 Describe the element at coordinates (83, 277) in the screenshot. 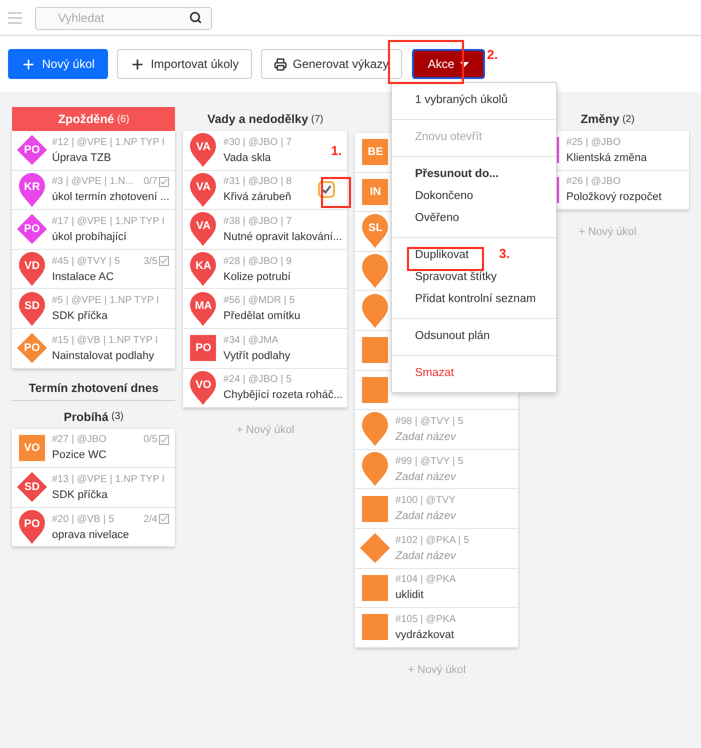

I see `task-title: Instalace AC` at that location.